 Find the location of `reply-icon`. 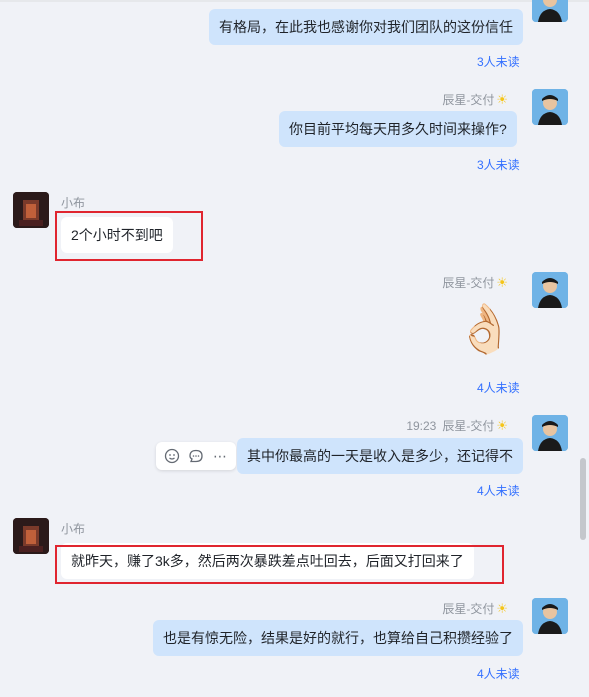

reply-icon is located at coordinates (196, 456).